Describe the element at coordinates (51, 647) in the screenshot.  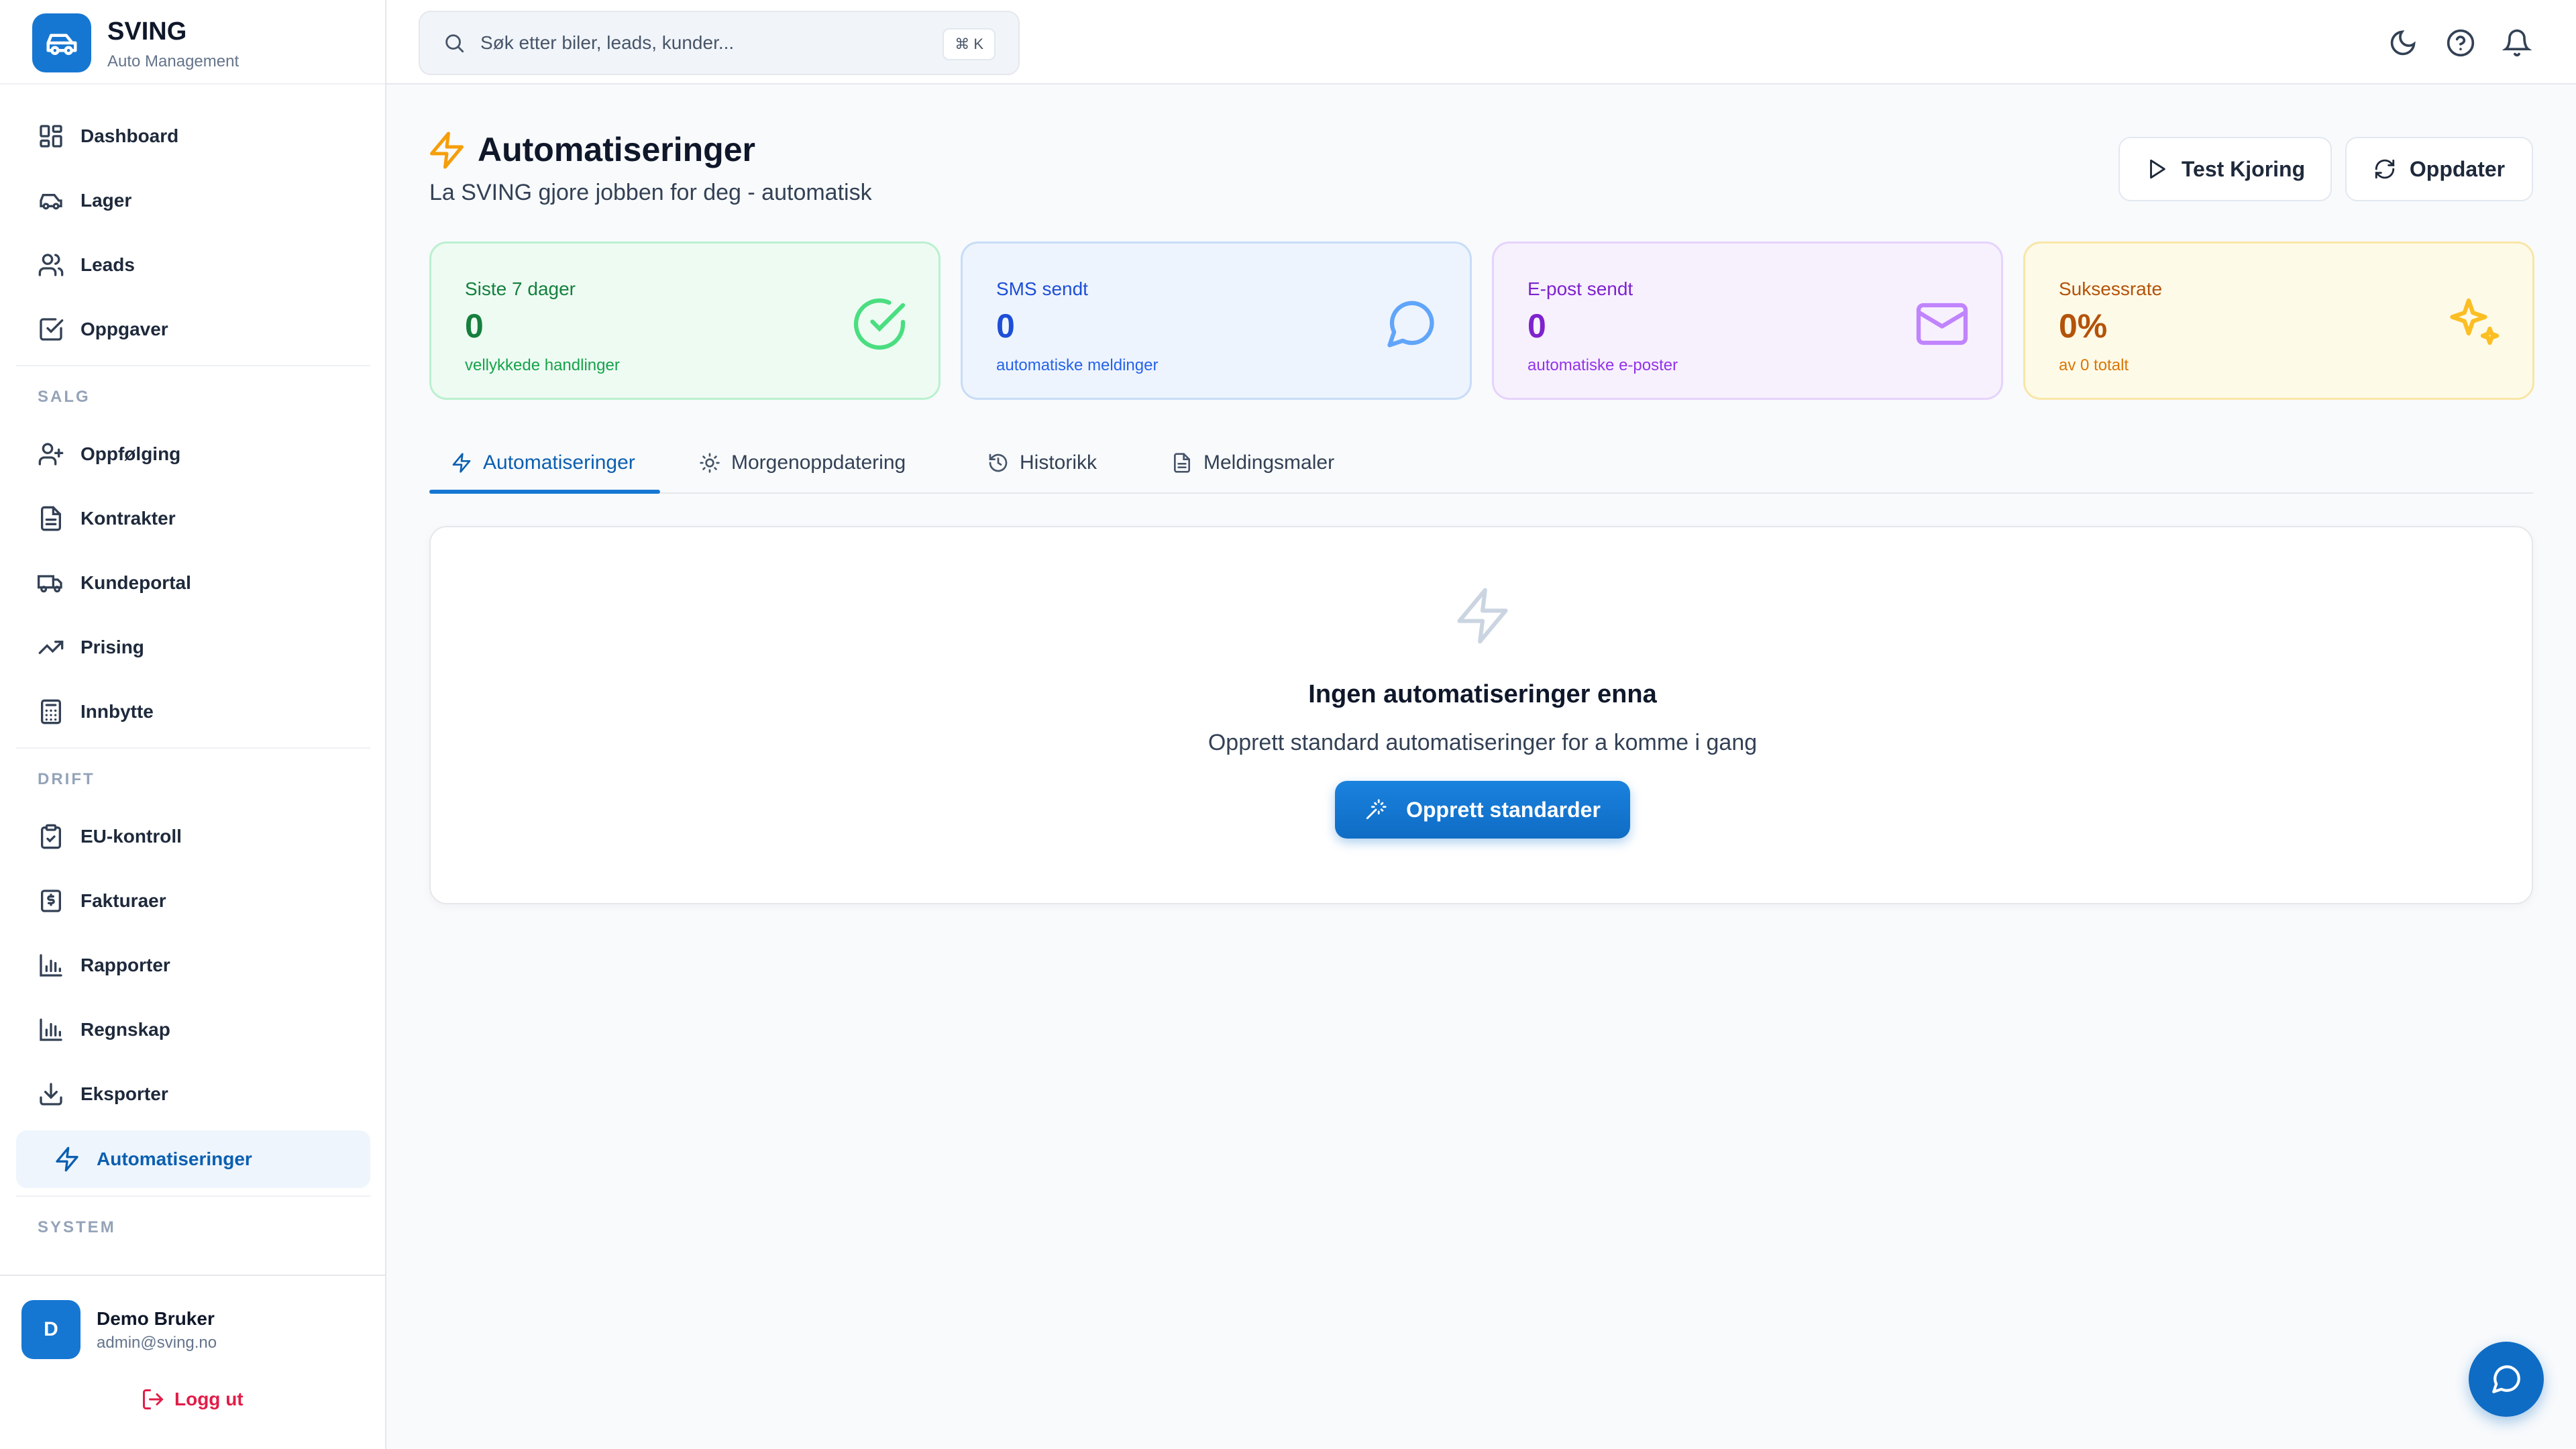
I see `trending-up-icon` at that location.